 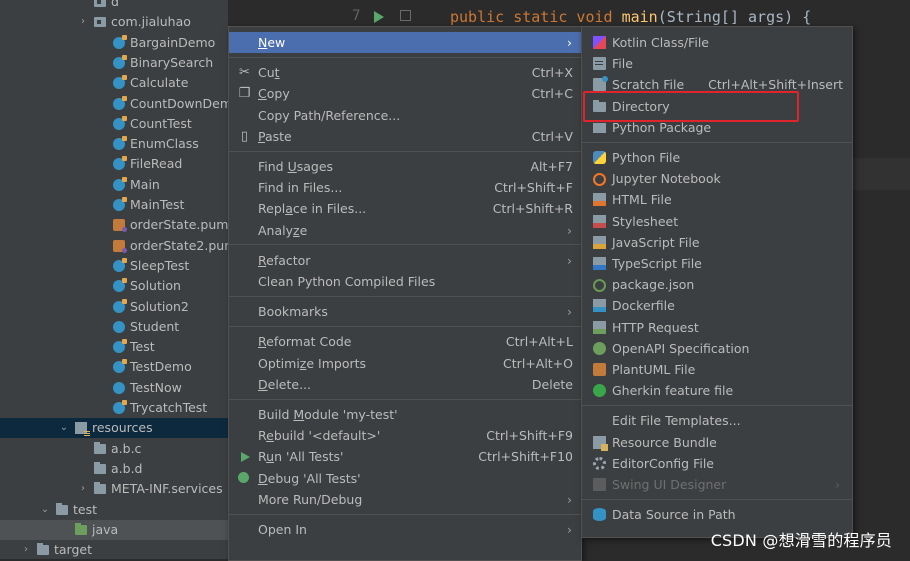 What do you see at coordinates (114, 489) in the screenshot?
I see `tree-item: › META-INF.services` at bounding box center [114, 489].